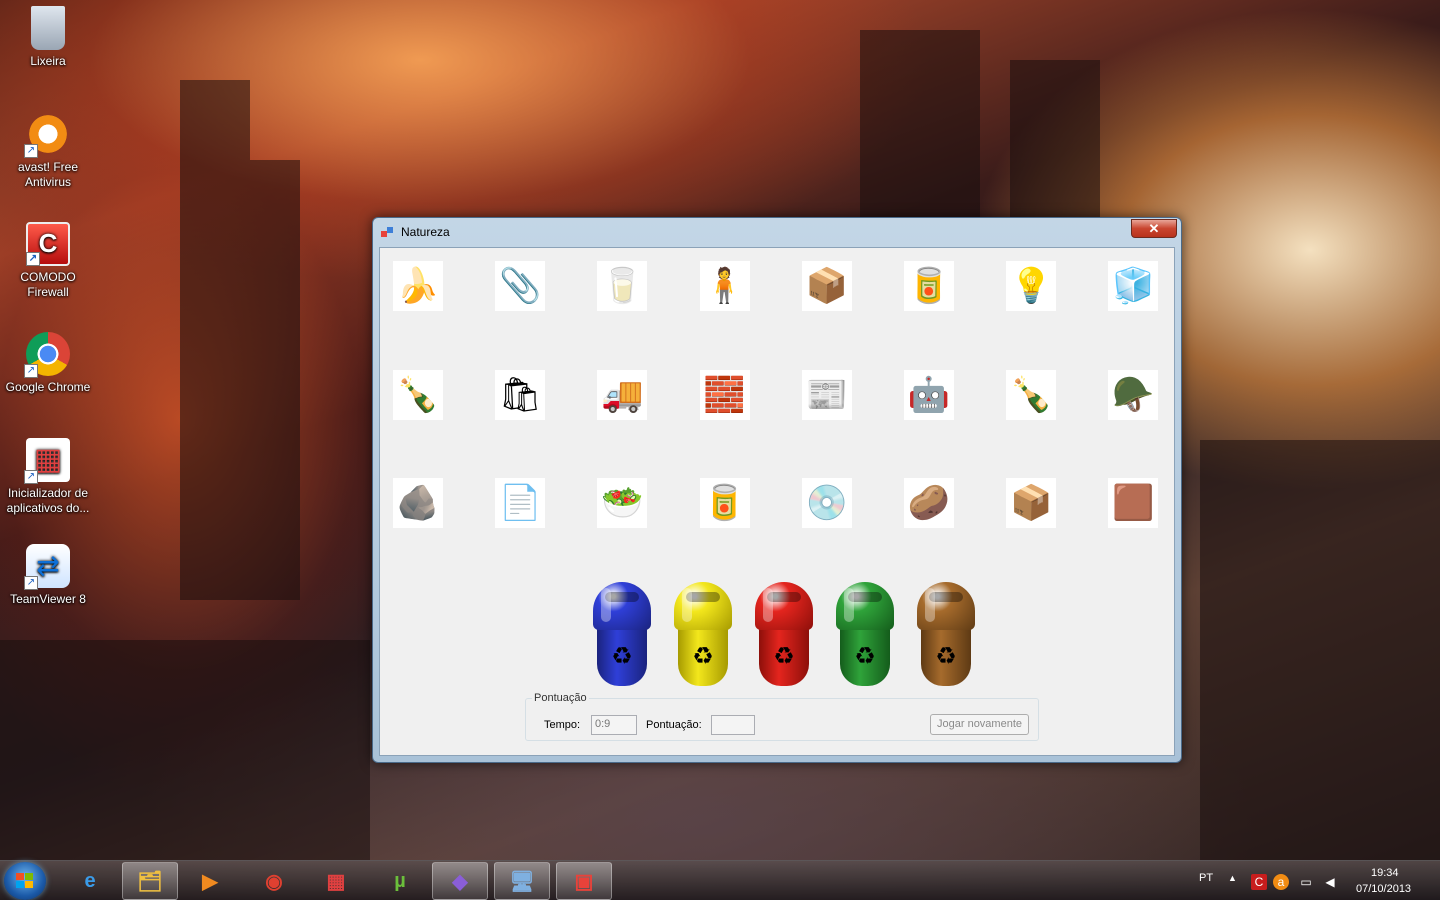  I want to click on chrome-icon: ◉, so click(274, 881).